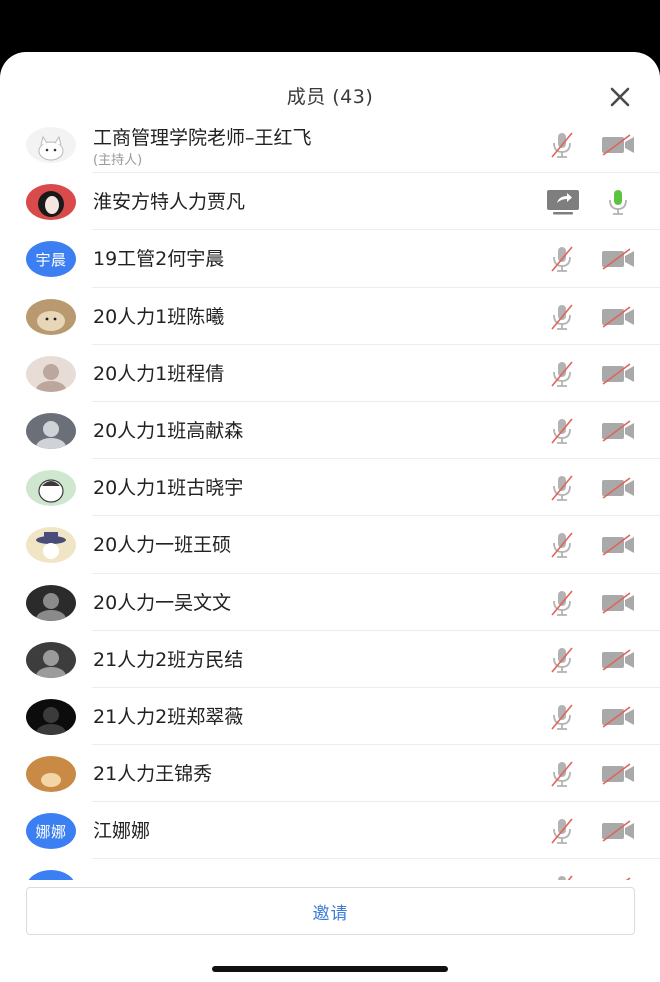 The height and width of the screenshot is (982, 660). Describe the element at coordinates (330, 774) in the screenshot. I see `member-row: 21人力王锦秀` at that location.